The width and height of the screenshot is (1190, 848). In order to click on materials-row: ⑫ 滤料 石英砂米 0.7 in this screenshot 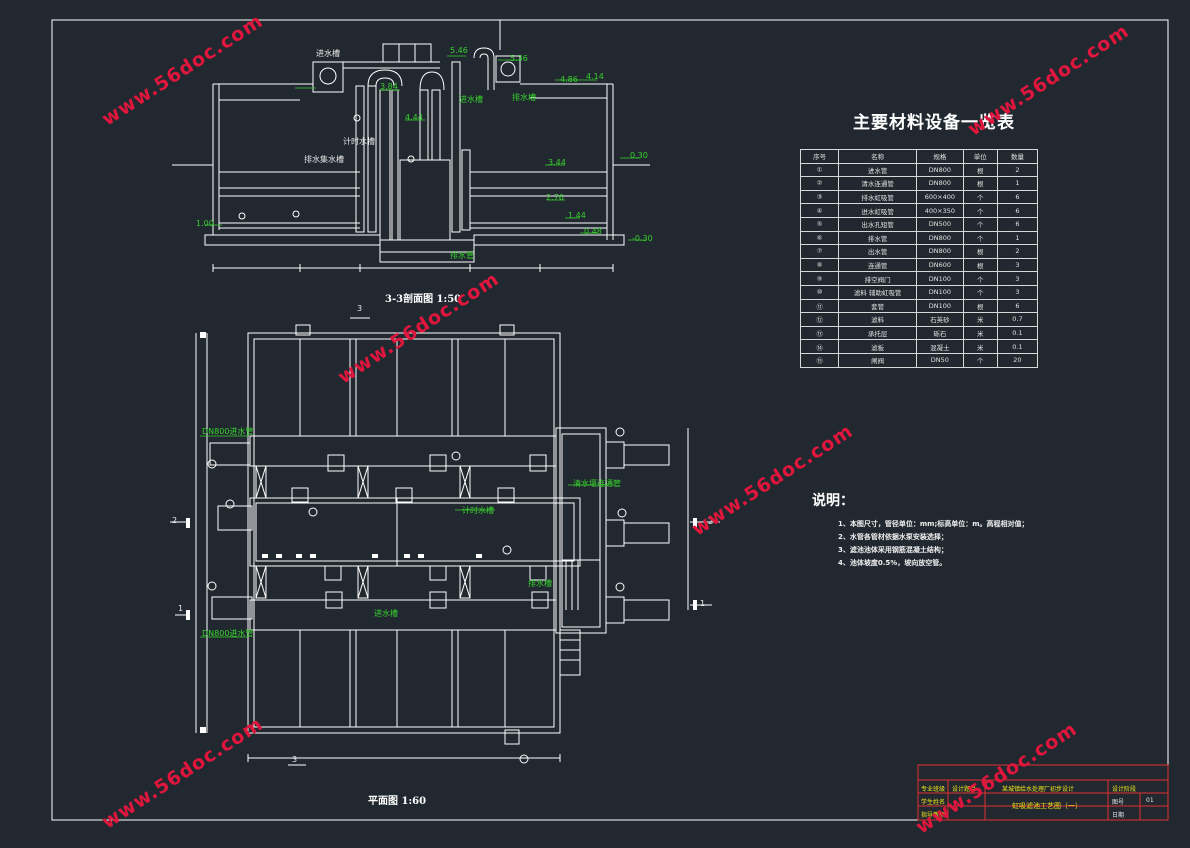, I will do `click(919, 319)`.